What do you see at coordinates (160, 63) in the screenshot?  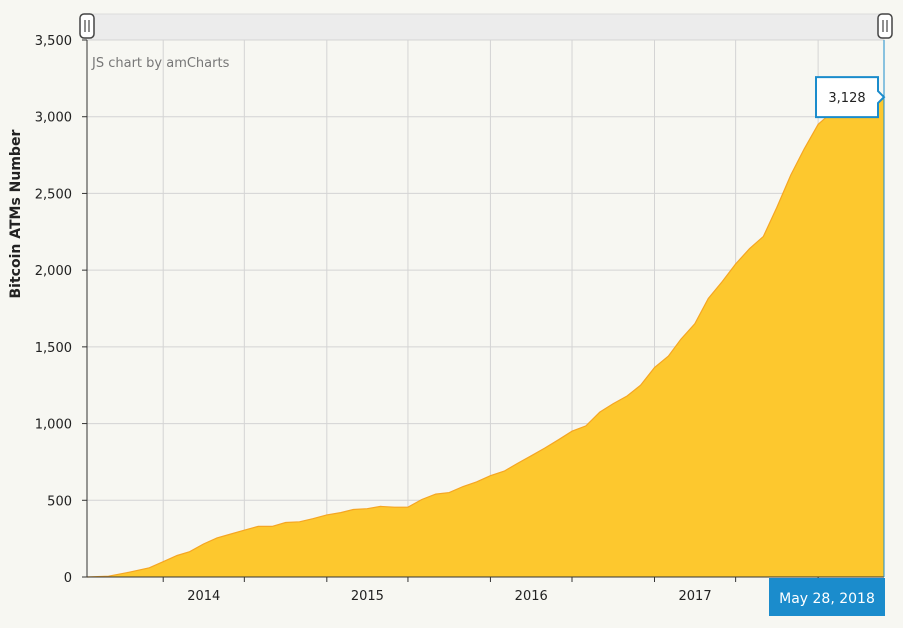 I see `credit-text: JS chart by amCharts` at bounding box center [160, 63].